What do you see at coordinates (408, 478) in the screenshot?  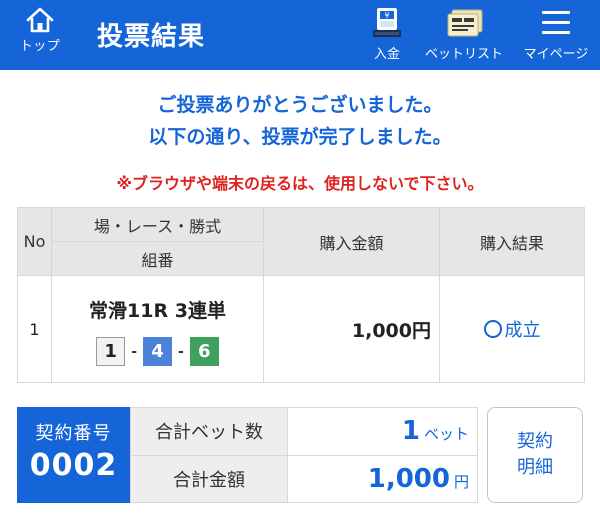 I see `total-amount-value: 1,000` at bounding box center [408, 478].